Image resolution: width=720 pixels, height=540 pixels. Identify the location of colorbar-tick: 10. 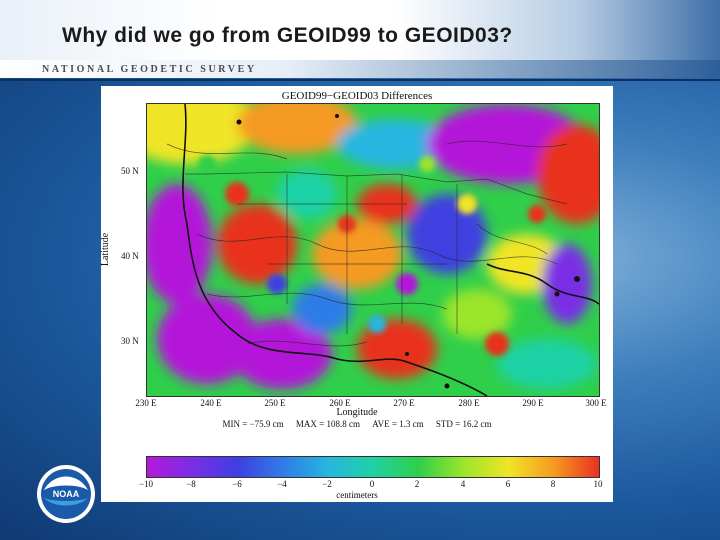
(598, 484).